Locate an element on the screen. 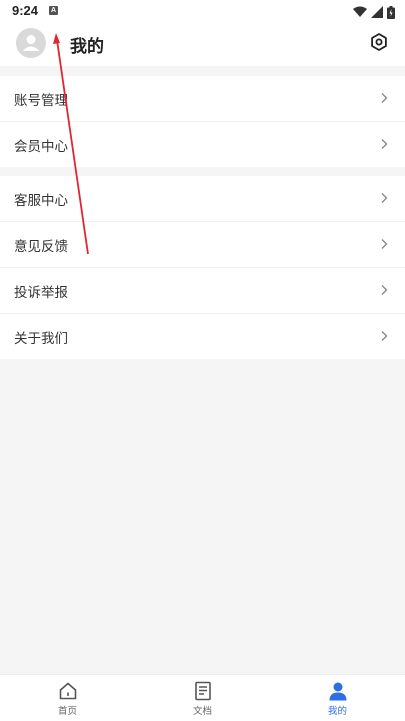 This screenshot has width=405, height=721. tab-label: 我的 is located at coordinates (337, 711).